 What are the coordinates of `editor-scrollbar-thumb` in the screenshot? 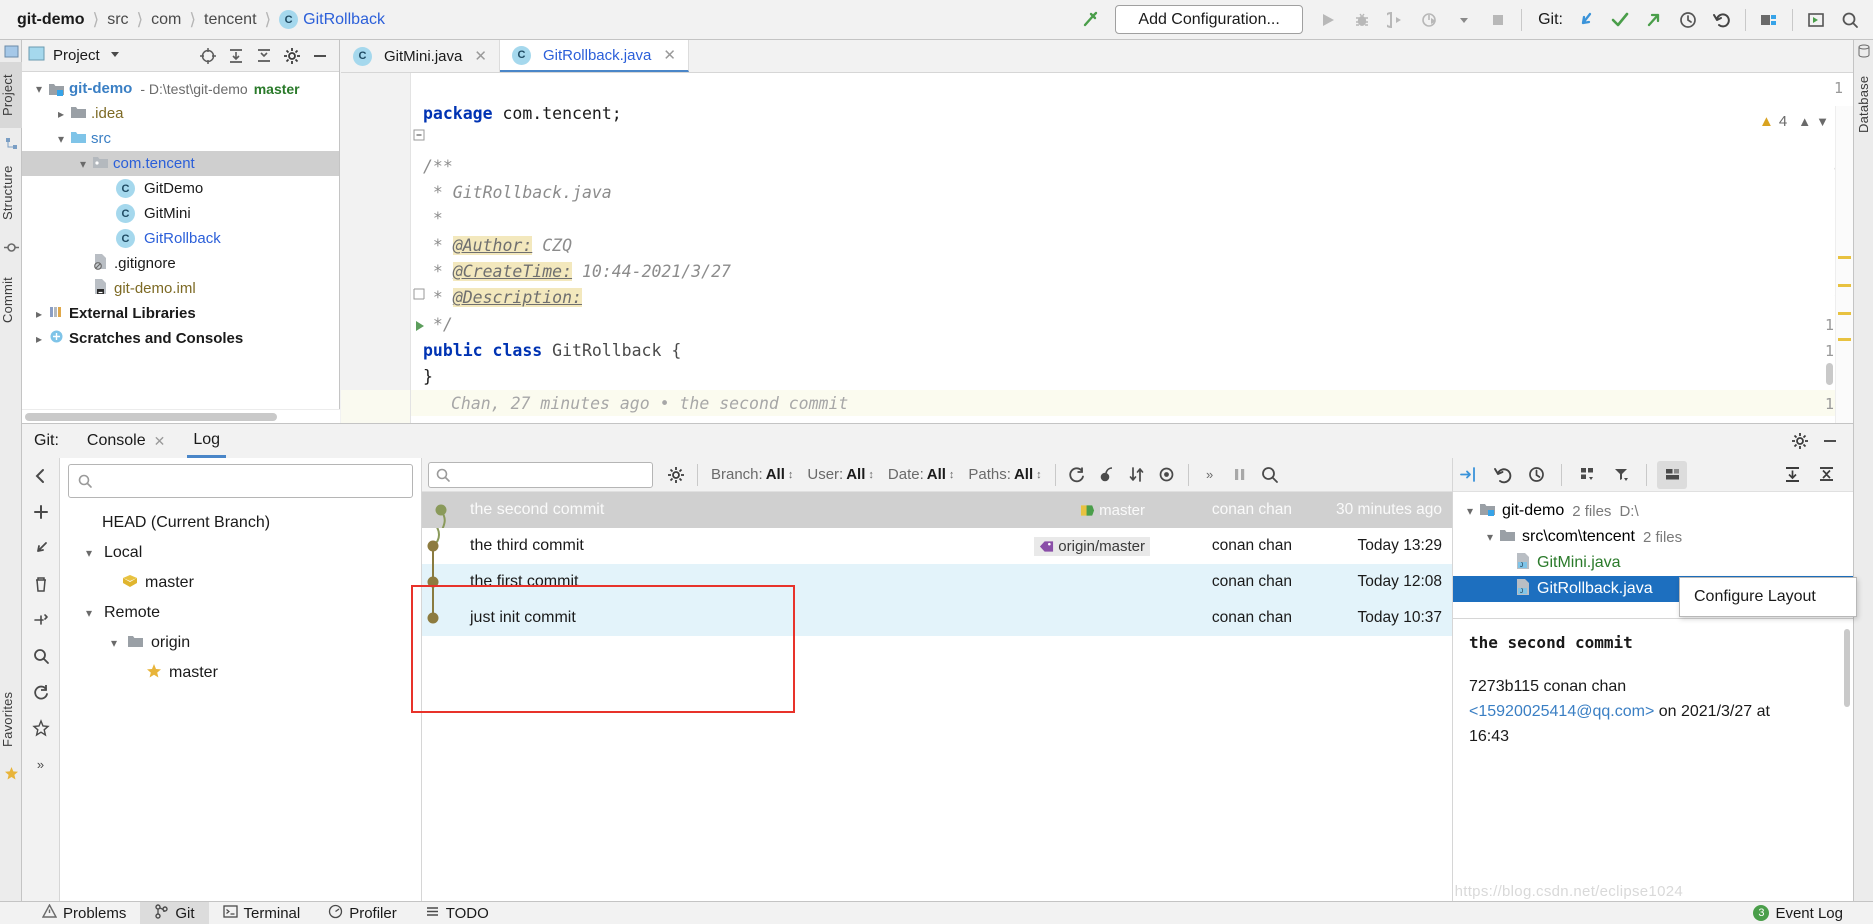 It's located at (1829, 374).